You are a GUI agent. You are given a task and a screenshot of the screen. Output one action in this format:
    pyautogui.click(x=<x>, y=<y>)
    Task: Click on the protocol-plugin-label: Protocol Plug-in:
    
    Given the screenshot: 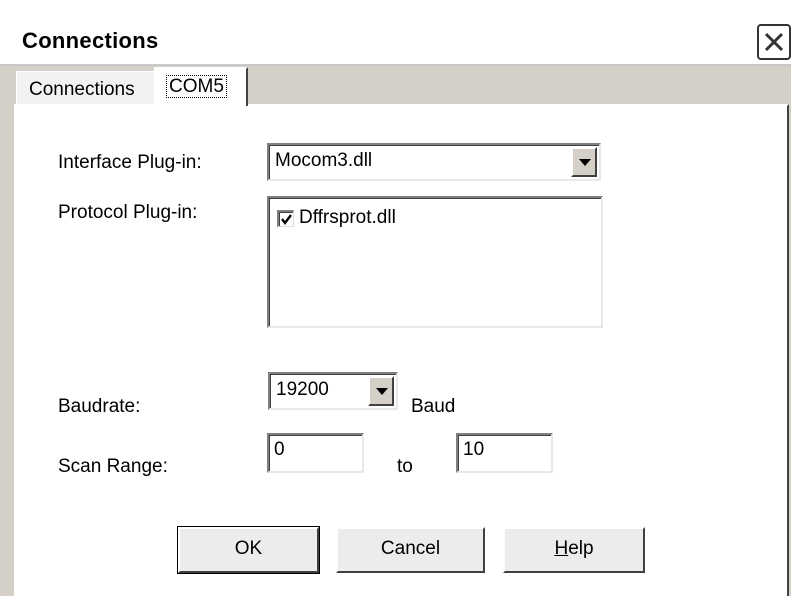 What is the action you would take?
    pyautogui.click(x=128, y=212)
    